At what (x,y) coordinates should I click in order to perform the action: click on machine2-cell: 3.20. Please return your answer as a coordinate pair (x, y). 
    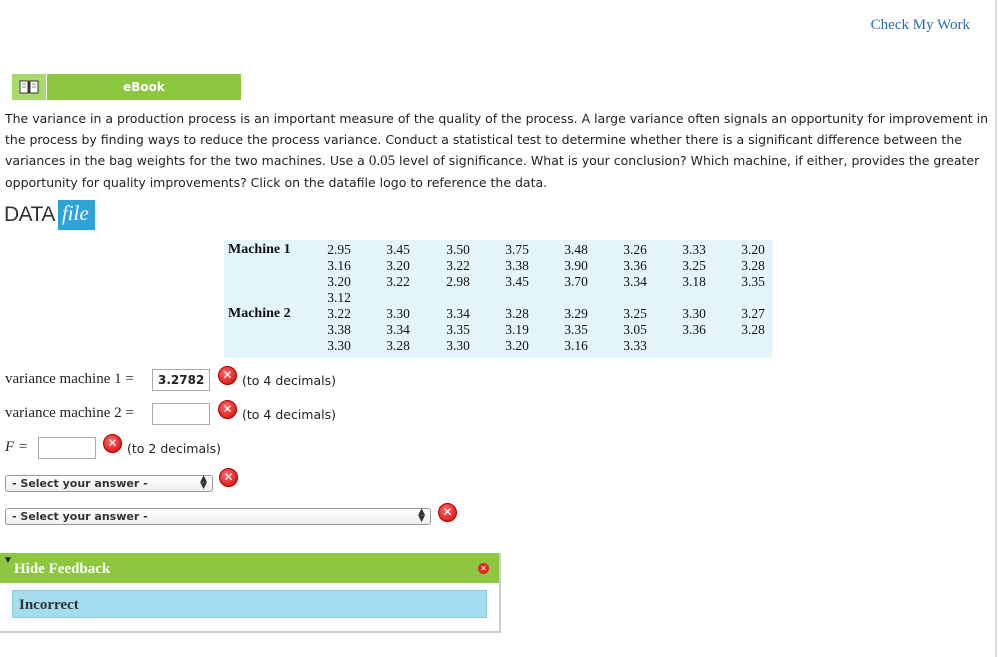
    Looking at the image, I should click on (517, 345).